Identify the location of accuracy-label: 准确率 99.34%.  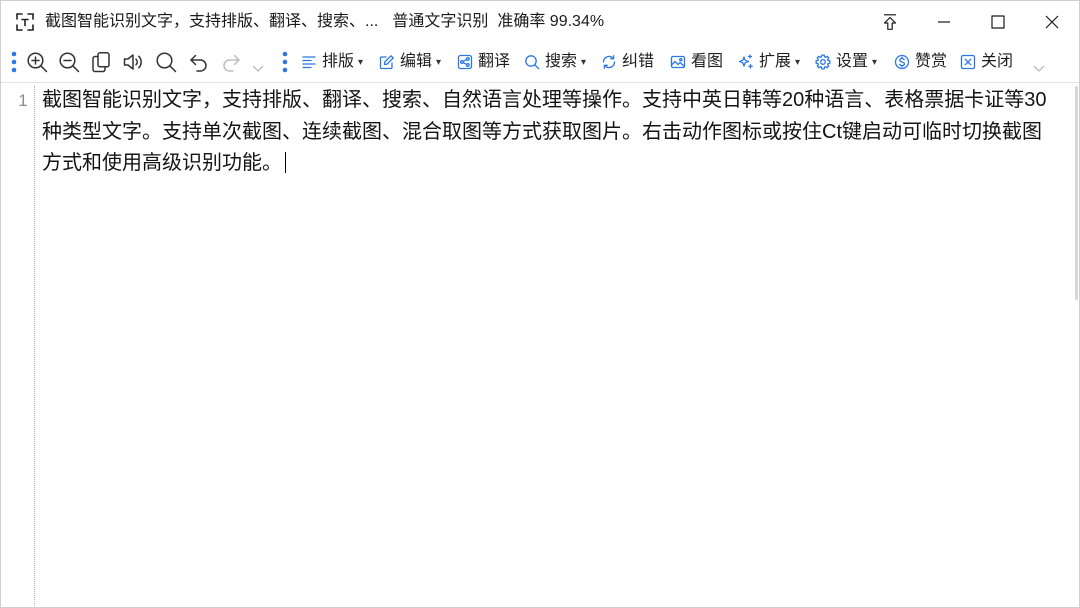
(551, 21).